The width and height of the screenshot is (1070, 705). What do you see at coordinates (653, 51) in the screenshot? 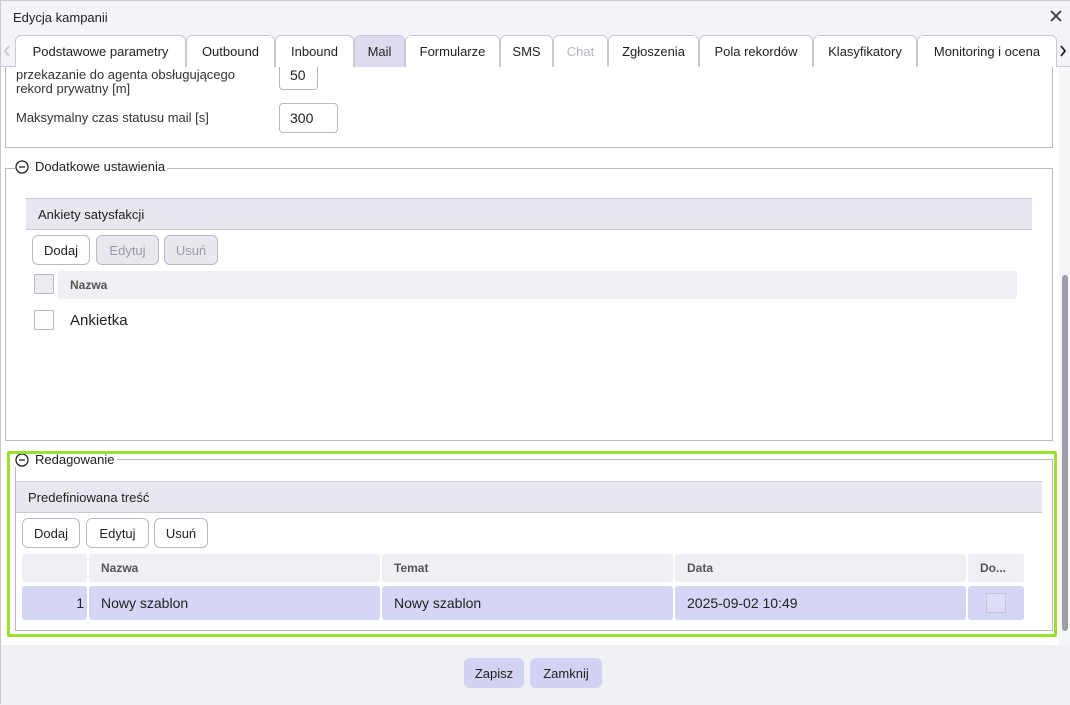
I see `tab-tickets: Zgłoszenia` at bounding box center [653, 51].